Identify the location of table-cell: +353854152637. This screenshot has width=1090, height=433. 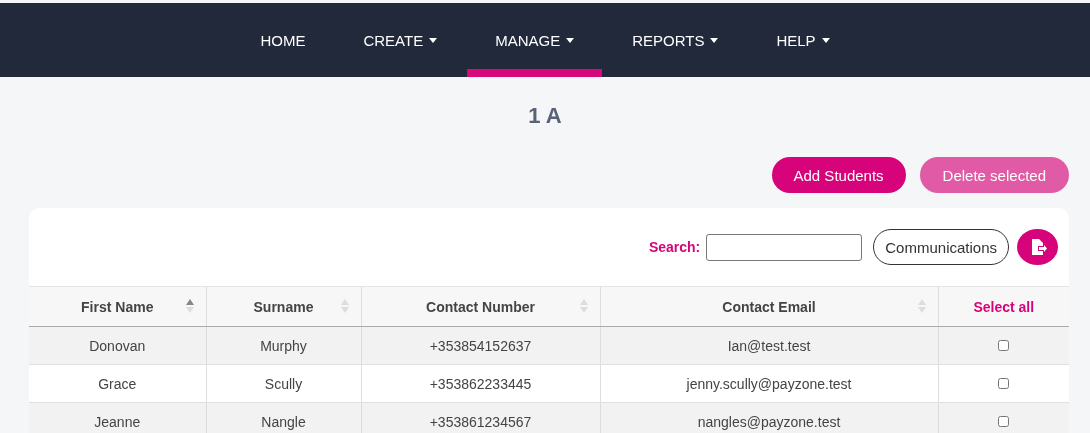
(480, 345).